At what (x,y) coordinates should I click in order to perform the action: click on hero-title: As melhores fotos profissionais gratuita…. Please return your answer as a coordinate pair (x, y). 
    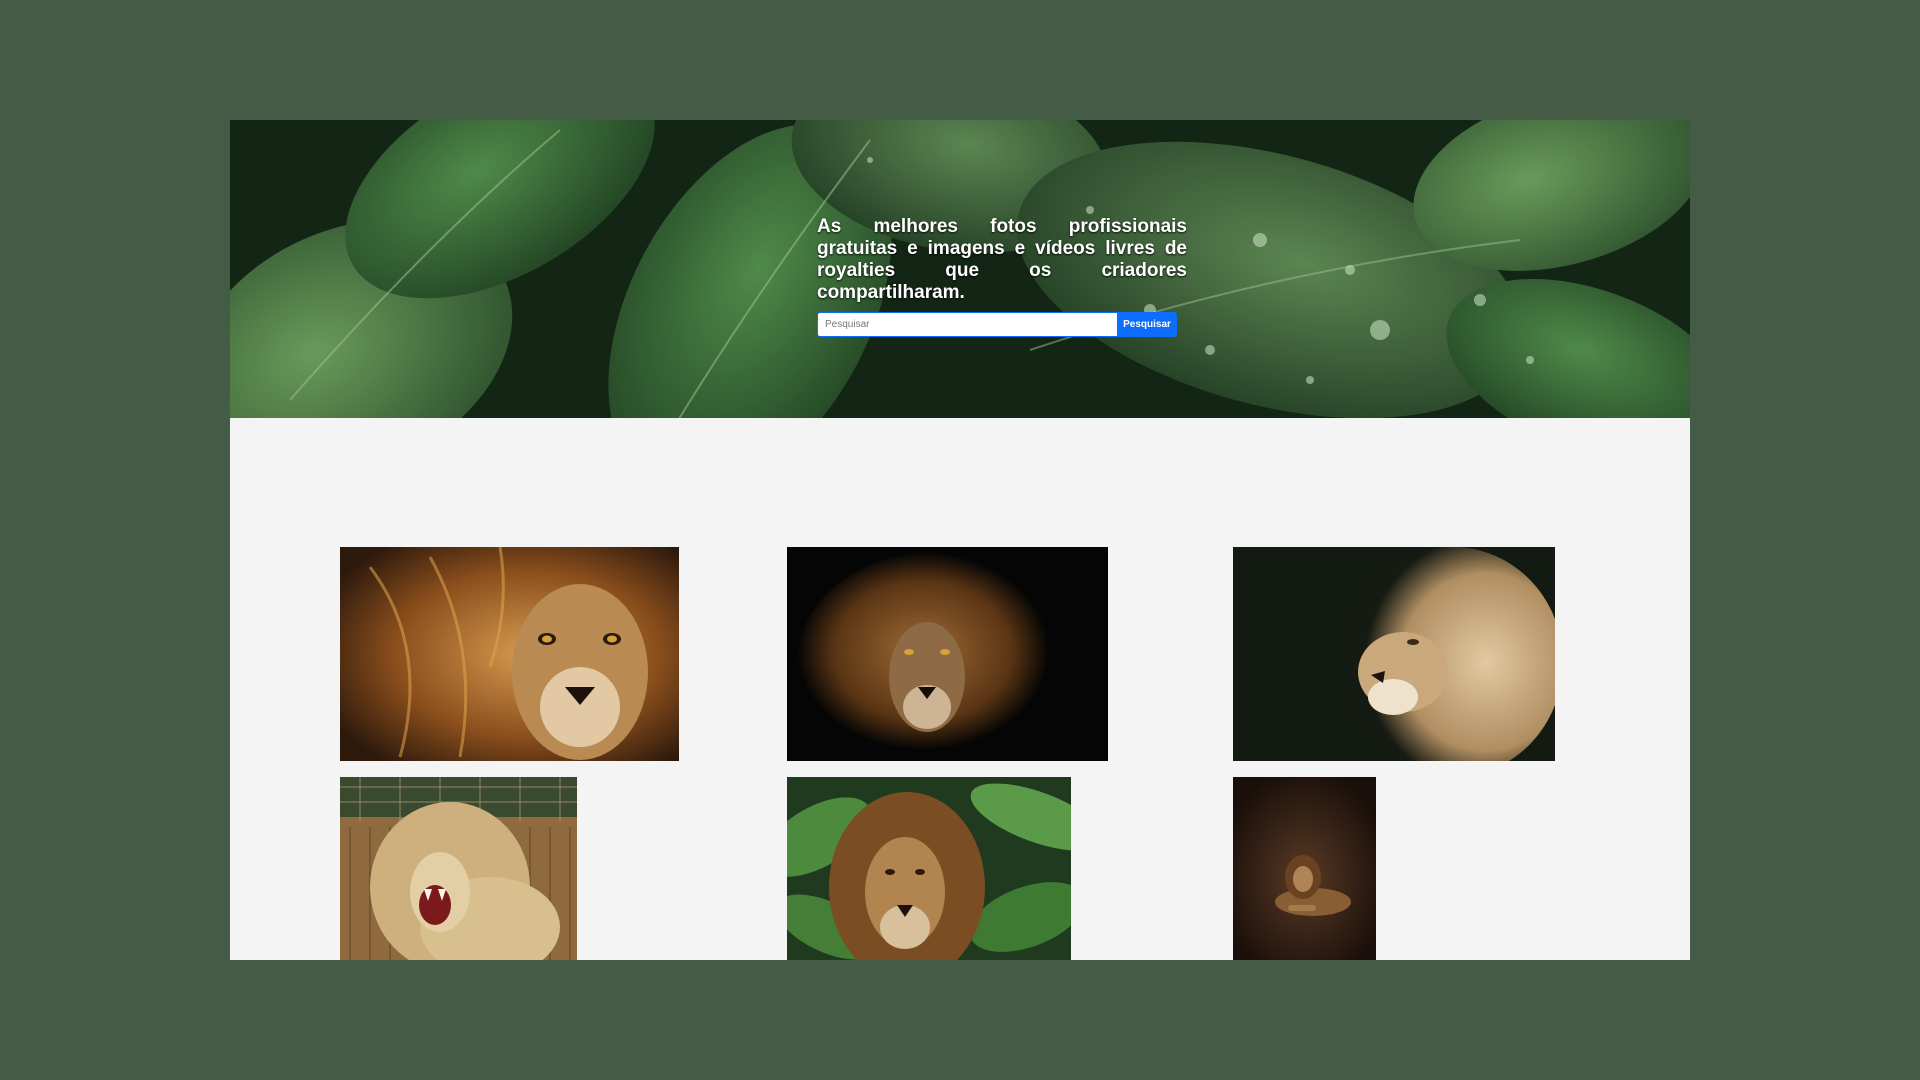
    Looking at the image, I should click on (1002, 259).